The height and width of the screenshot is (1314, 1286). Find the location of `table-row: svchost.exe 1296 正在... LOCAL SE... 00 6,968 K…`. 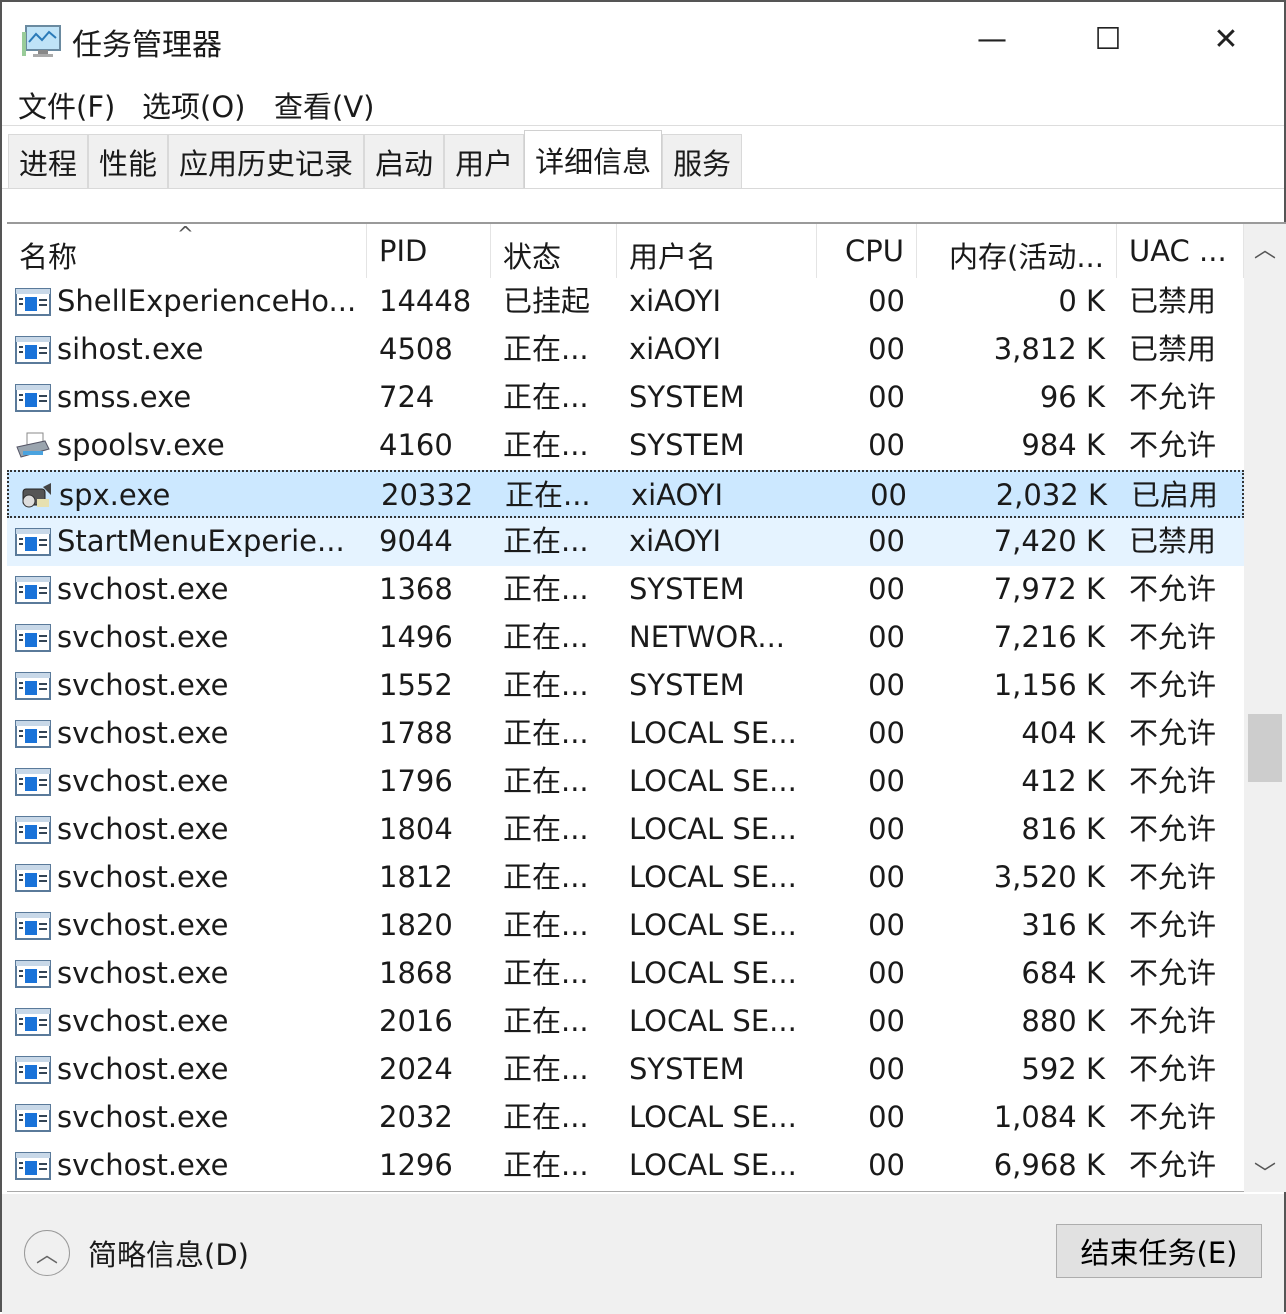

table-row: svchost.exe 1296 正在... LOCAL SE... 00 6,968 K… is located at coordinates (625, 1166).